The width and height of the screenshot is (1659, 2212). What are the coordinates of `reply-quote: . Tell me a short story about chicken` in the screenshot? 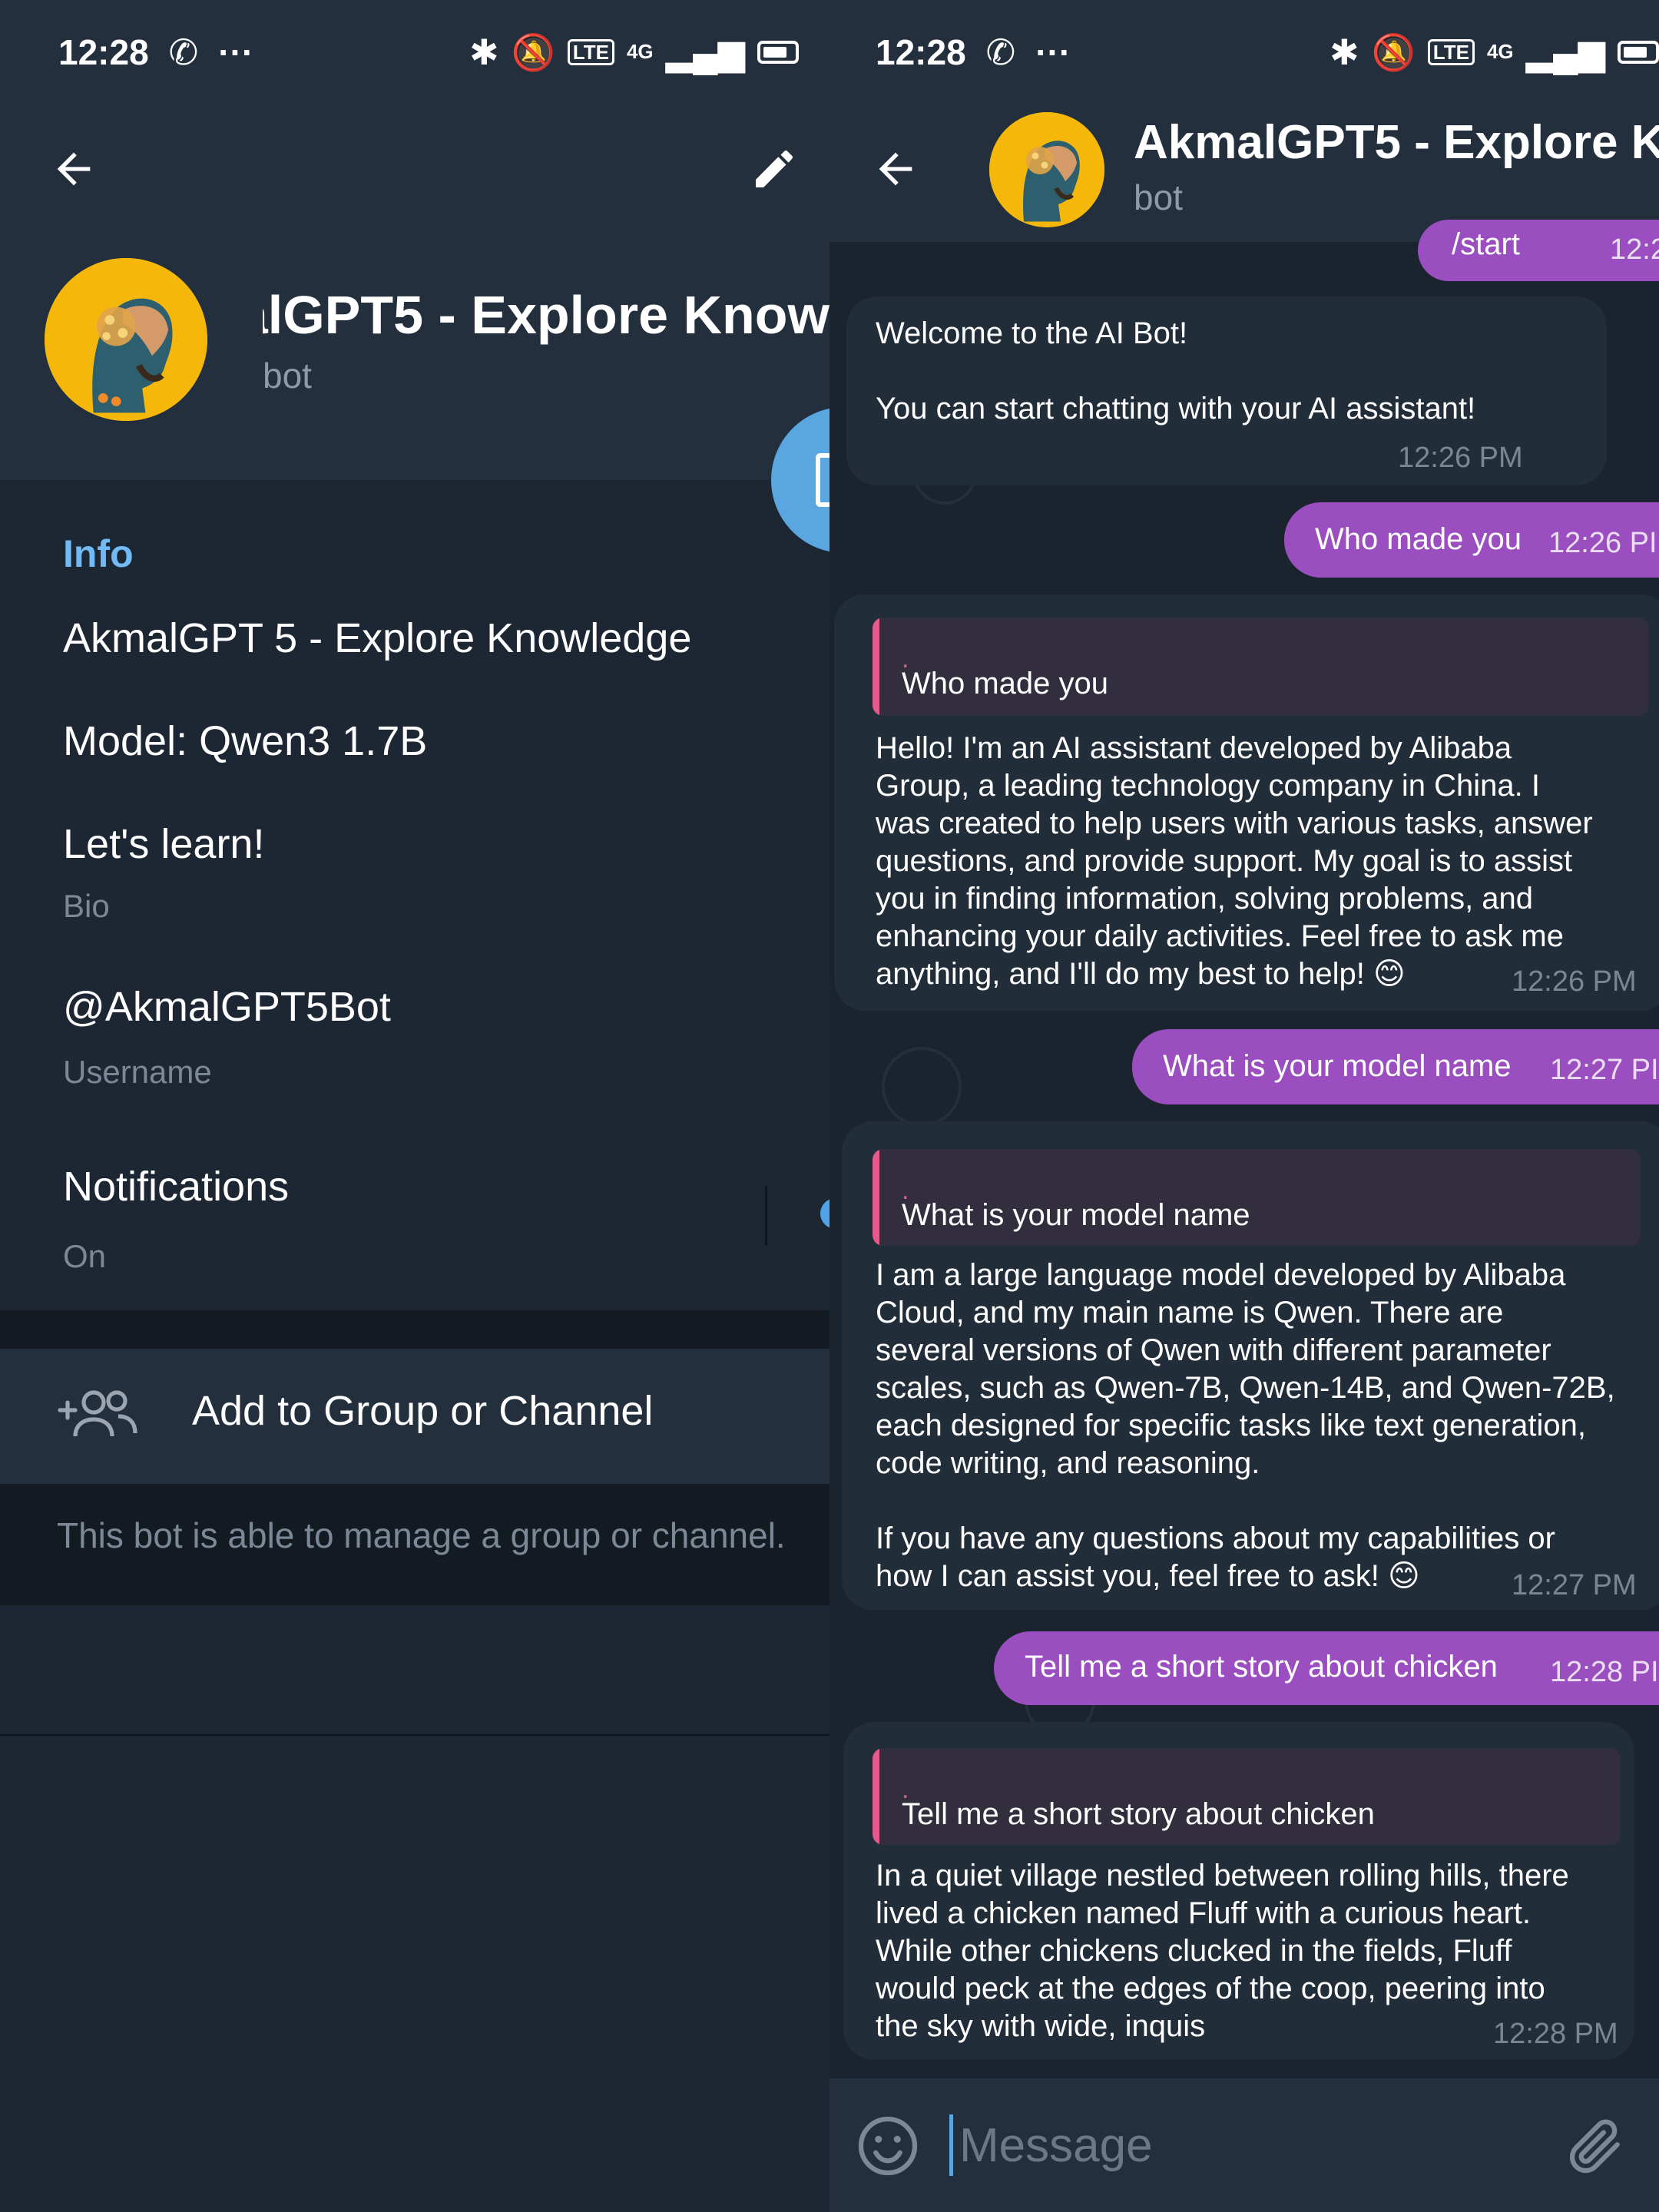 It's located at (1247, 1796).